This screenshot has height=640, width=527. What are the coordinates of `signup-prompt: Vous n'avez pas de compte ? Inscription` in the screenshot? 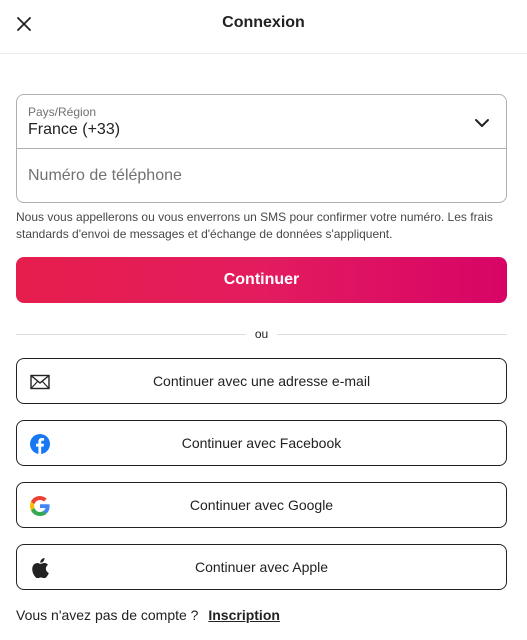 It's located at (148, 615).